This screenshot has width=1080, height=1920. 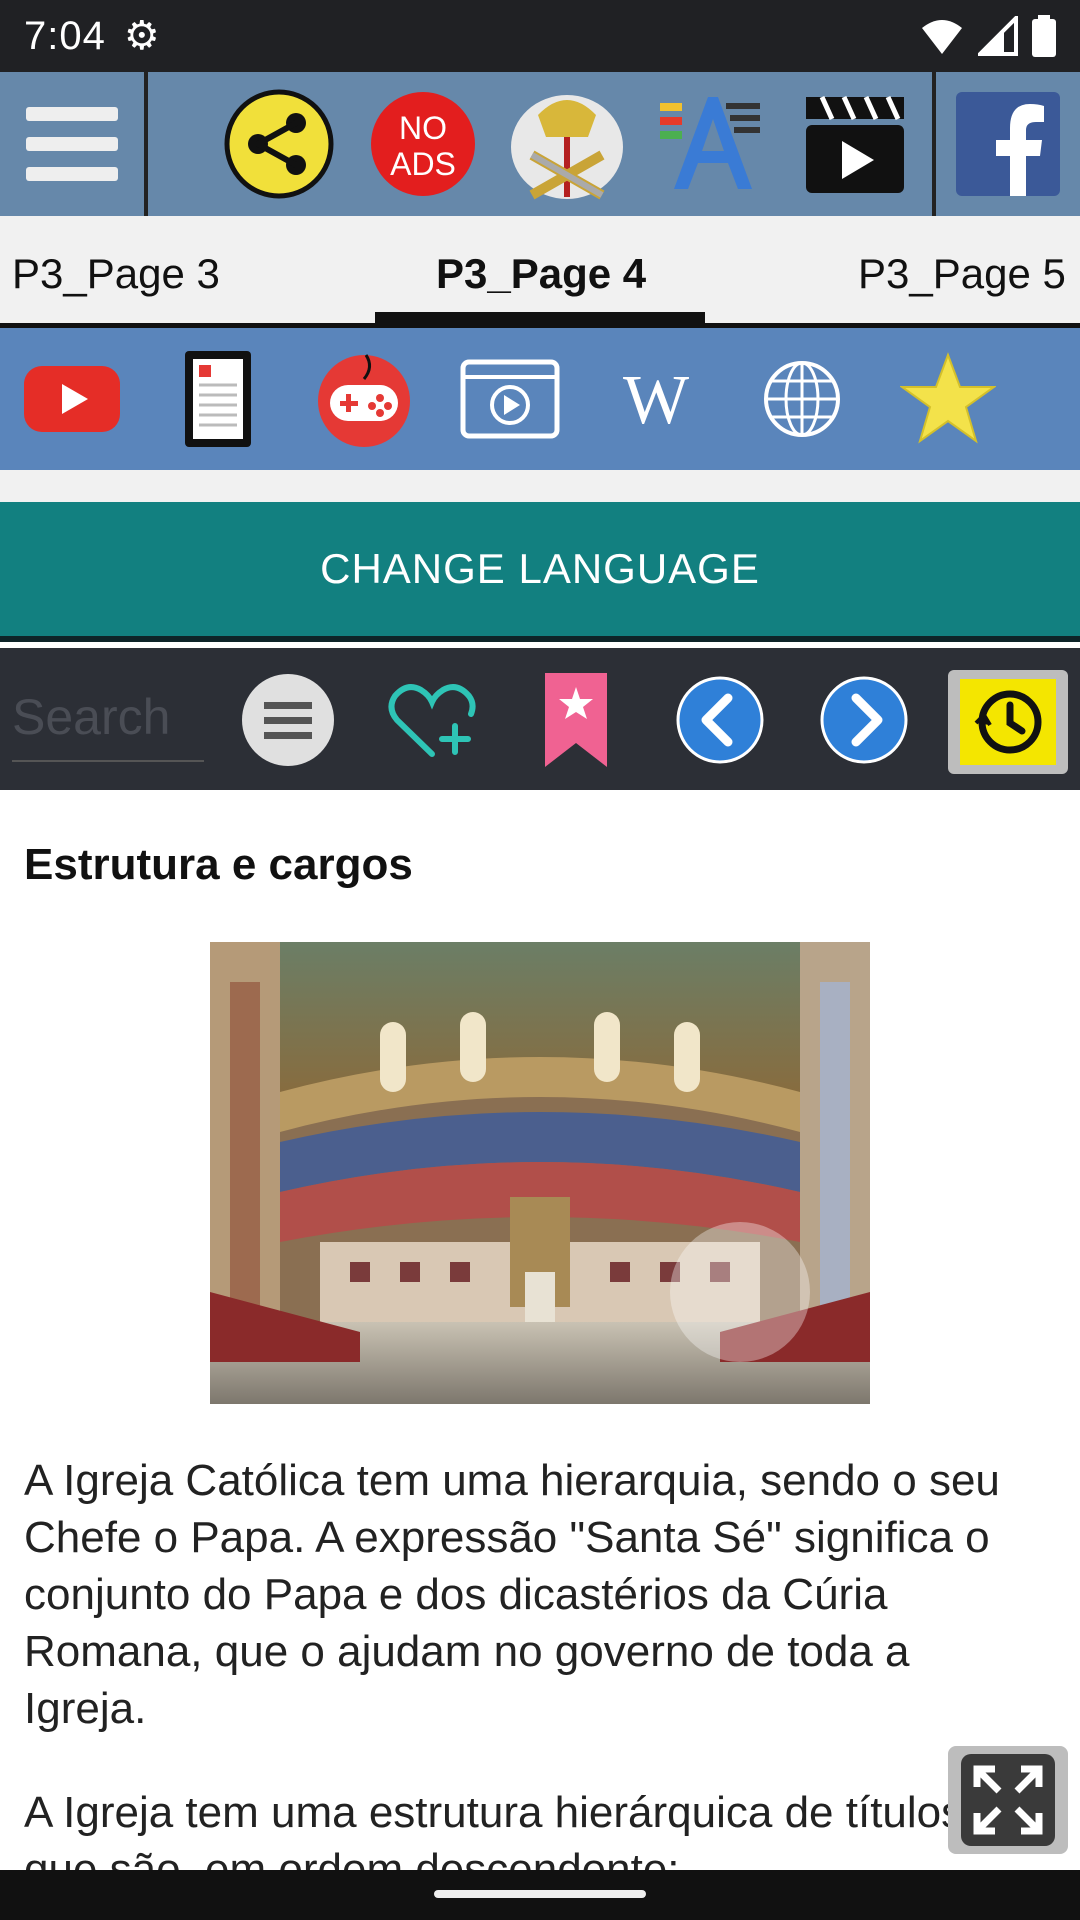 I want to click on previous-icon, so click(x=720, y=720).